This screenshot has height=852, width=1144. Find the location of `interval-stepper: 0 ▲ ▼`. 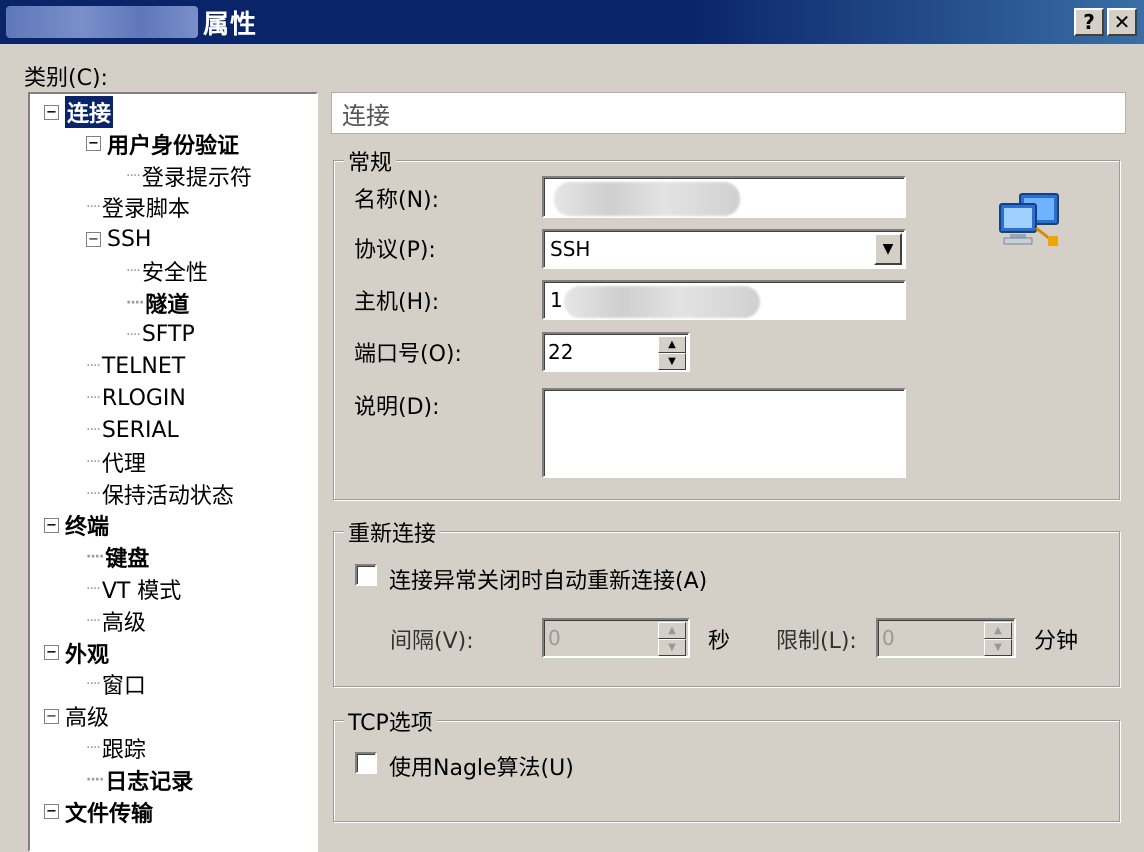

interval-stepper: 0 ▲ ▼ is located at coordinates (616, 638).